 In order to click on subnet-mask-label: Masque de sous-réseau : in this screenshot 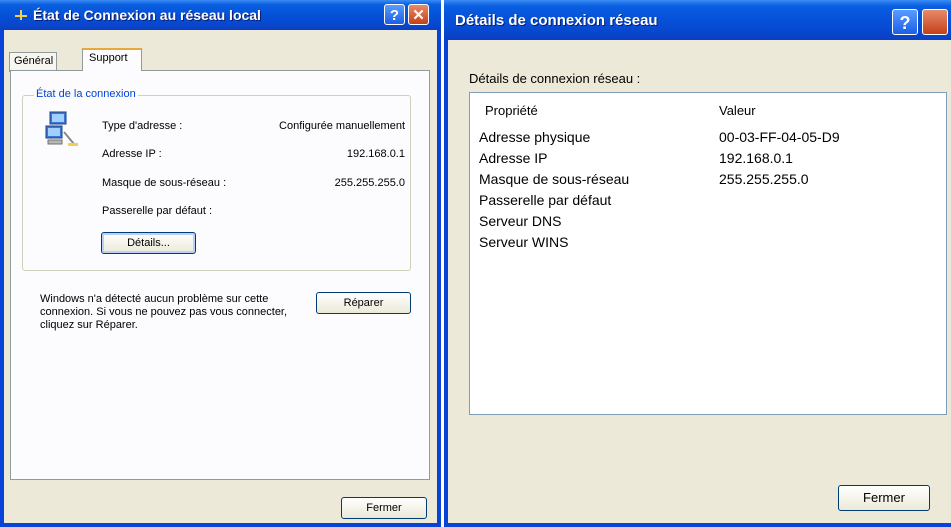, I will do `click(164, 183)`.